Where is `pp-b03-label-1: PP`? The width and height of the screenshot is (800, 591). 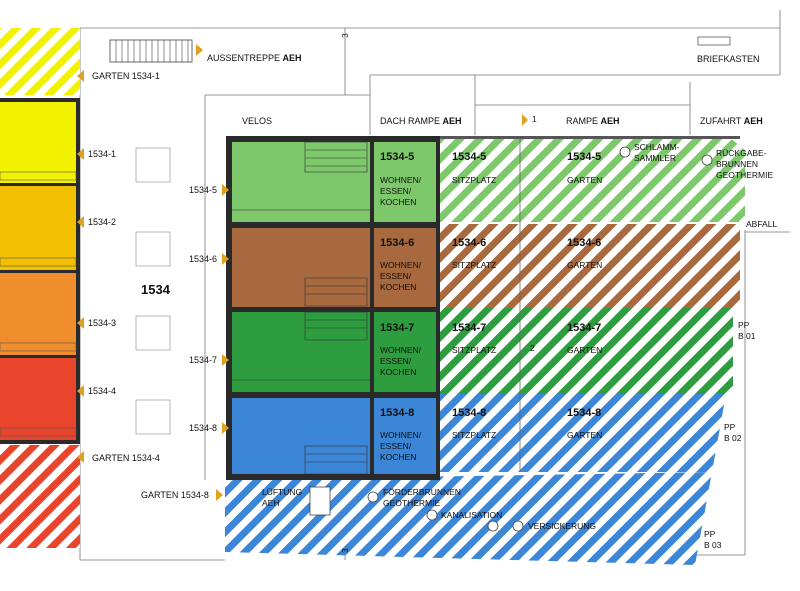
pp-b03-label-1: PP is located at coordinates (710, 534).